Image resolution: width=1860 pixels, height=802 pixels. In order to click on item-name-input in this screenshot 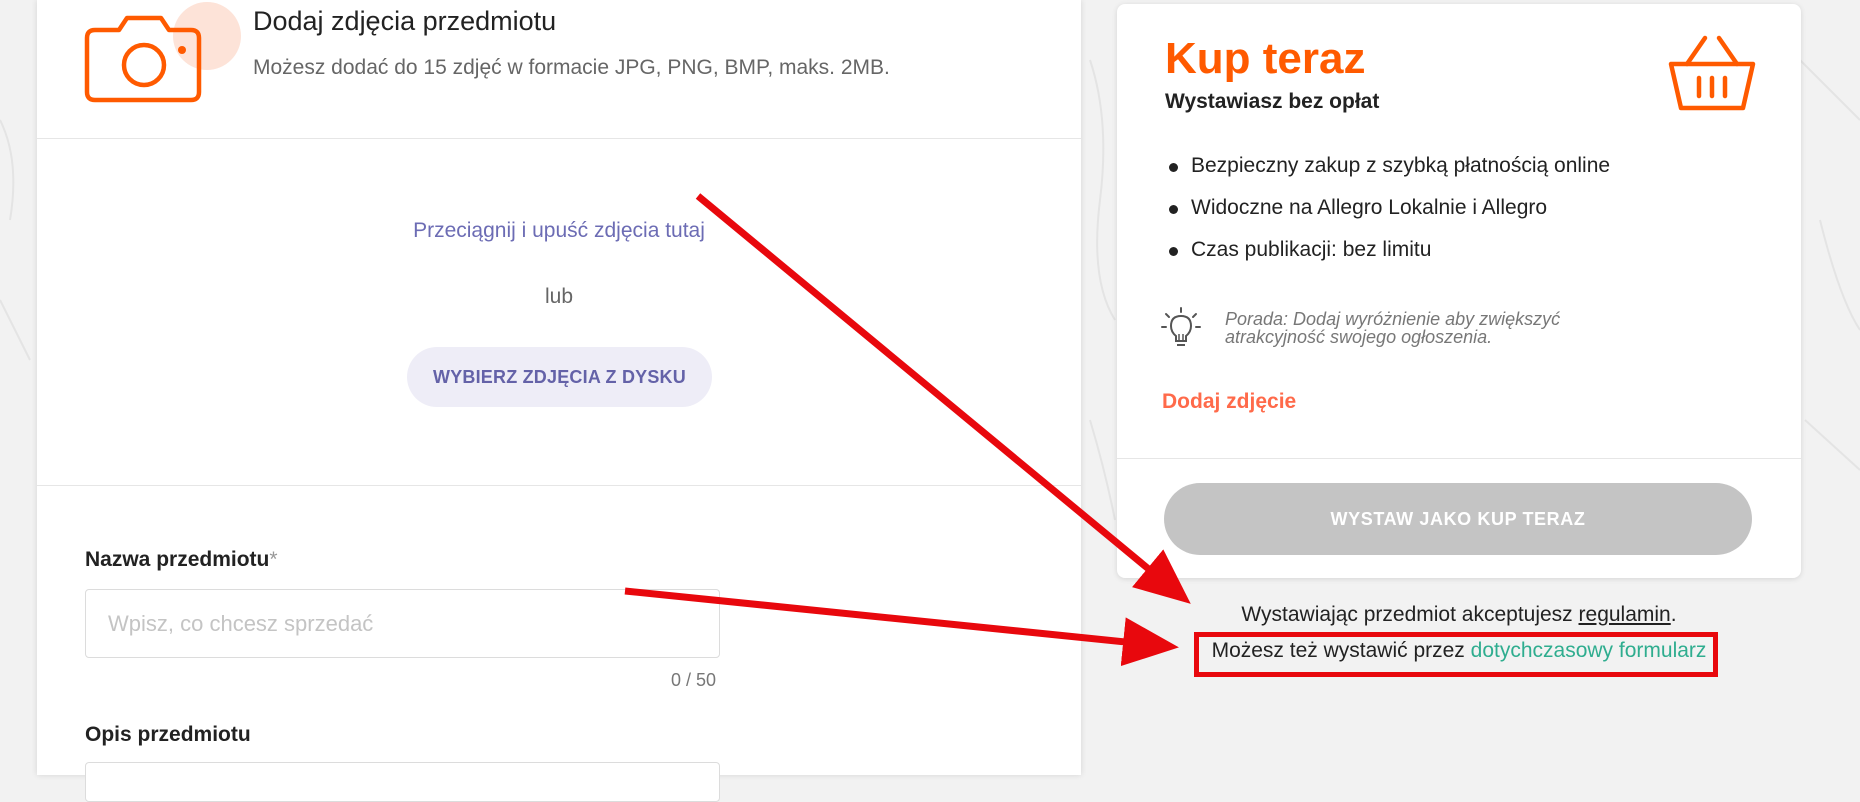, I will do `click(402, 623)`.